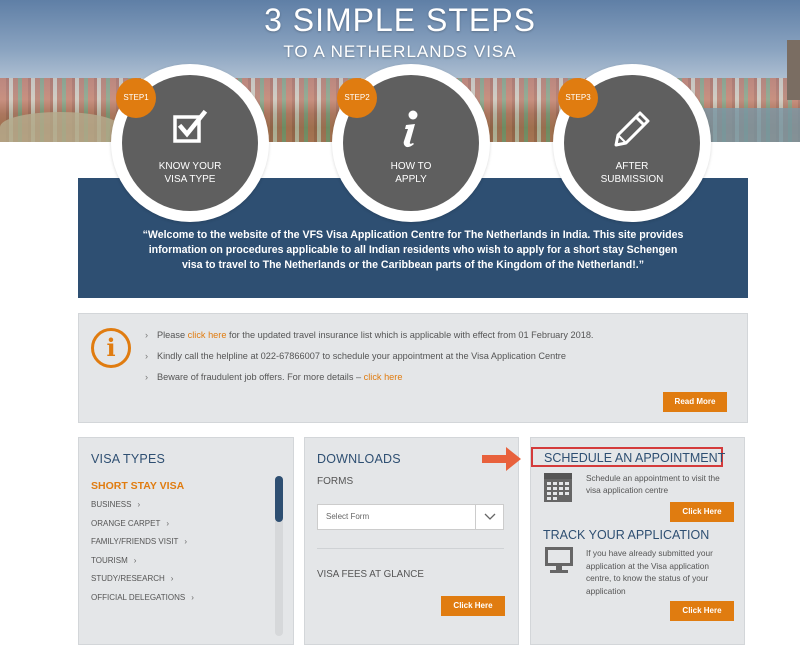 The image size is (800, 655). Describe the element at coordinates (190, 143) in the screenshot. I see `step-1-know-visa-type: KNOW YOUR VISA TYPE STEP1` at that location.